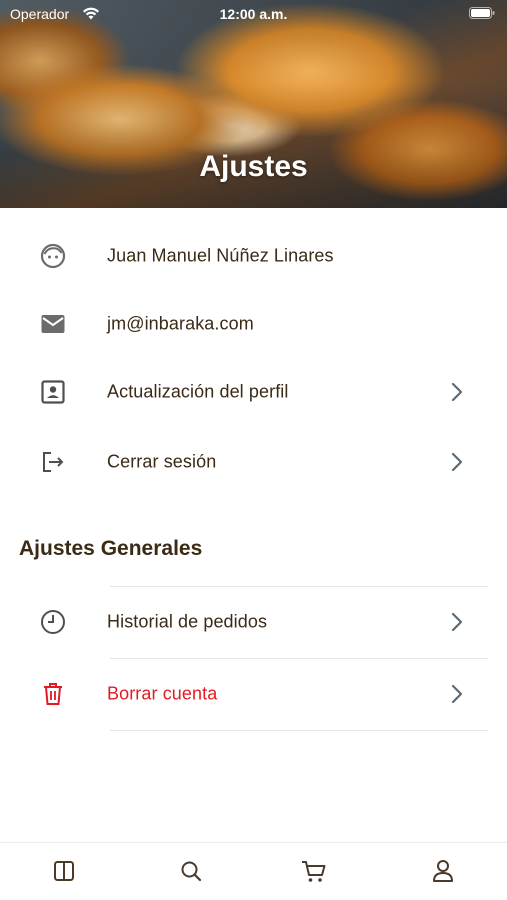 The height and width of the screenshot is (900, 507). I want to click on status-bar: Operador 12:00 a.m., so click(253, 14).